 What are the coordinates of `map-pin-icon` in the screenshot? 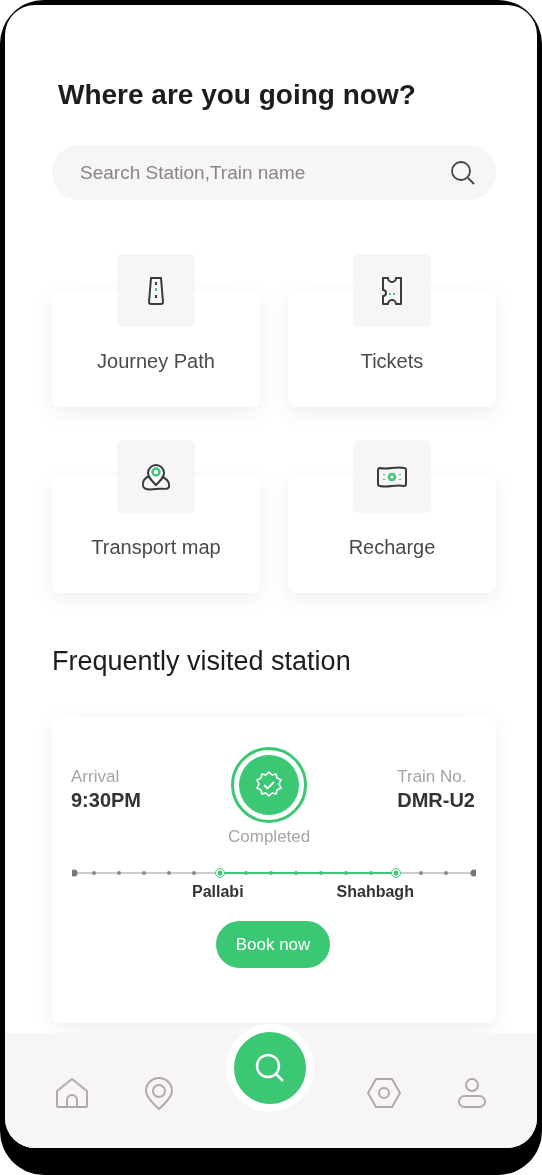 It's located at (156, 476).